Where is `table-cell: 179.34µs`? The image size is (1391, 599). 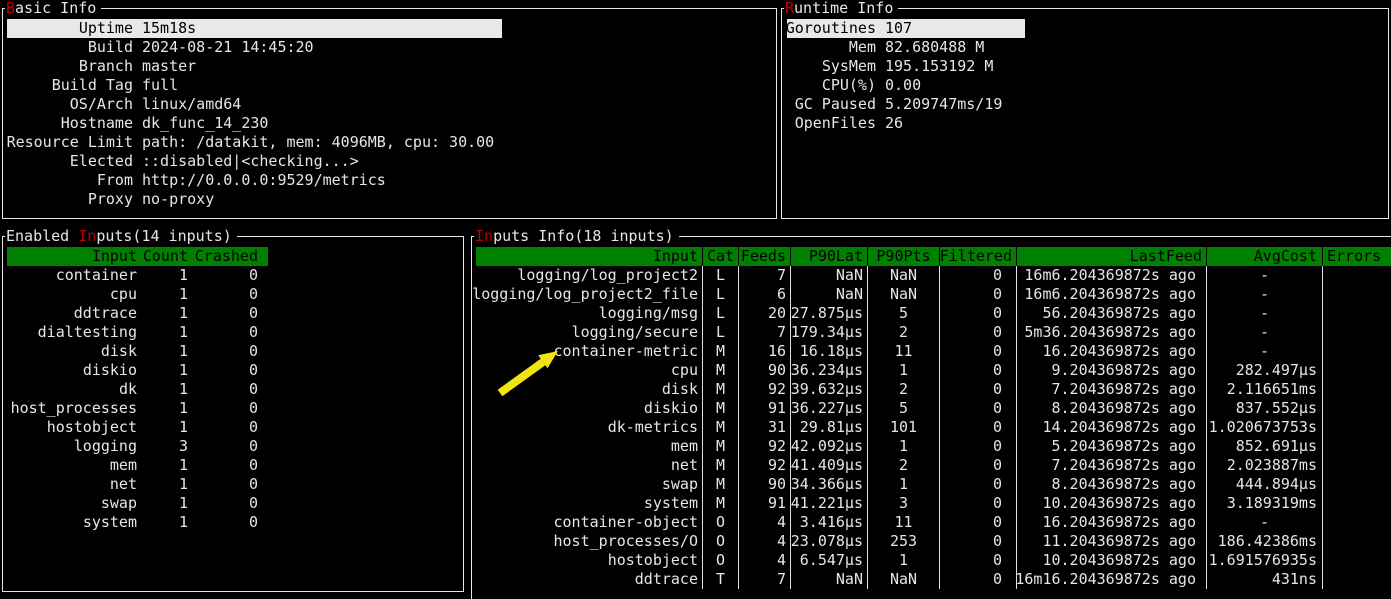
table-cell: 179.34µs is located at coordinates (829, 332).